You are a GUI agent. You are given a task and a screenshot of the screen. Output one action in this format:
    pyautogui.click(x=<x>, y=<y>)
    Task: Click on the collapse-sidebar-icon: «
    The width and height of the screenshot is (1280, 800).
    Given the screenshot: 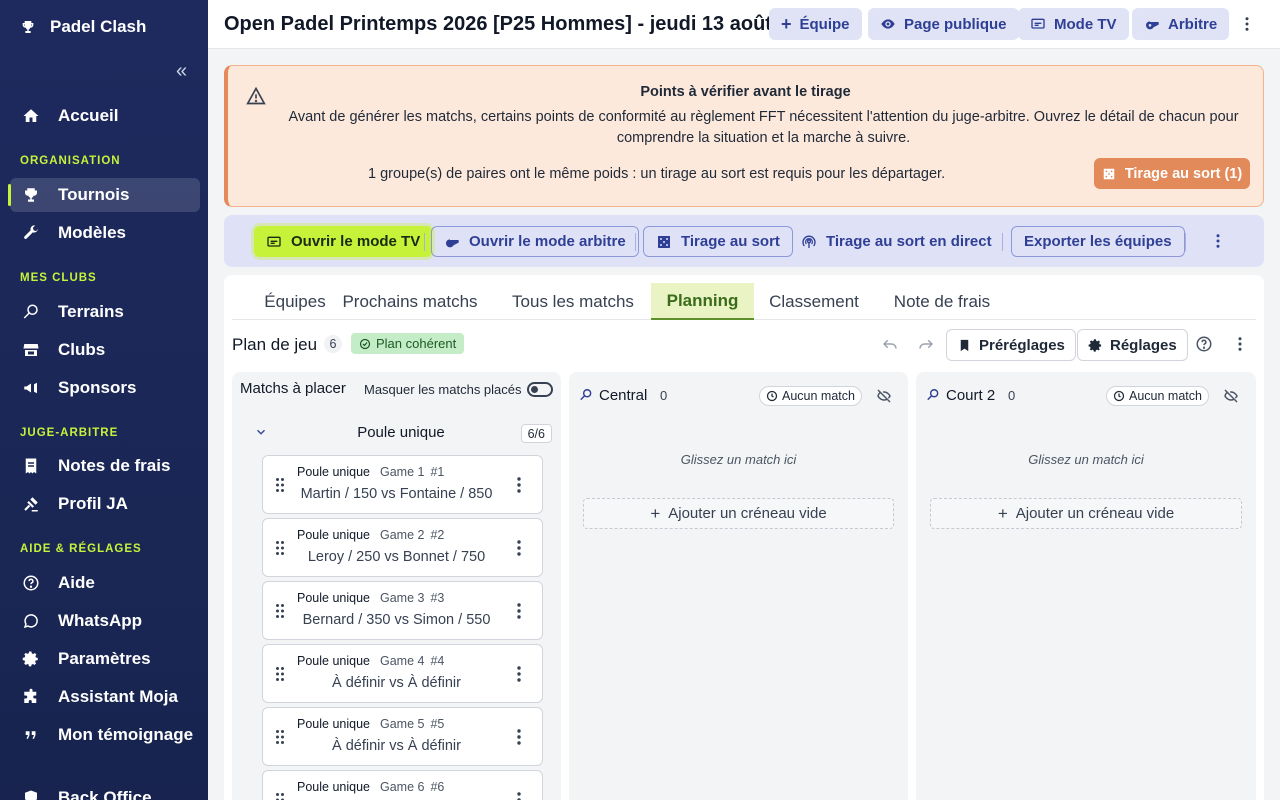 What is the action you would take?
    pyautogui.click(x=185, y=71)
    